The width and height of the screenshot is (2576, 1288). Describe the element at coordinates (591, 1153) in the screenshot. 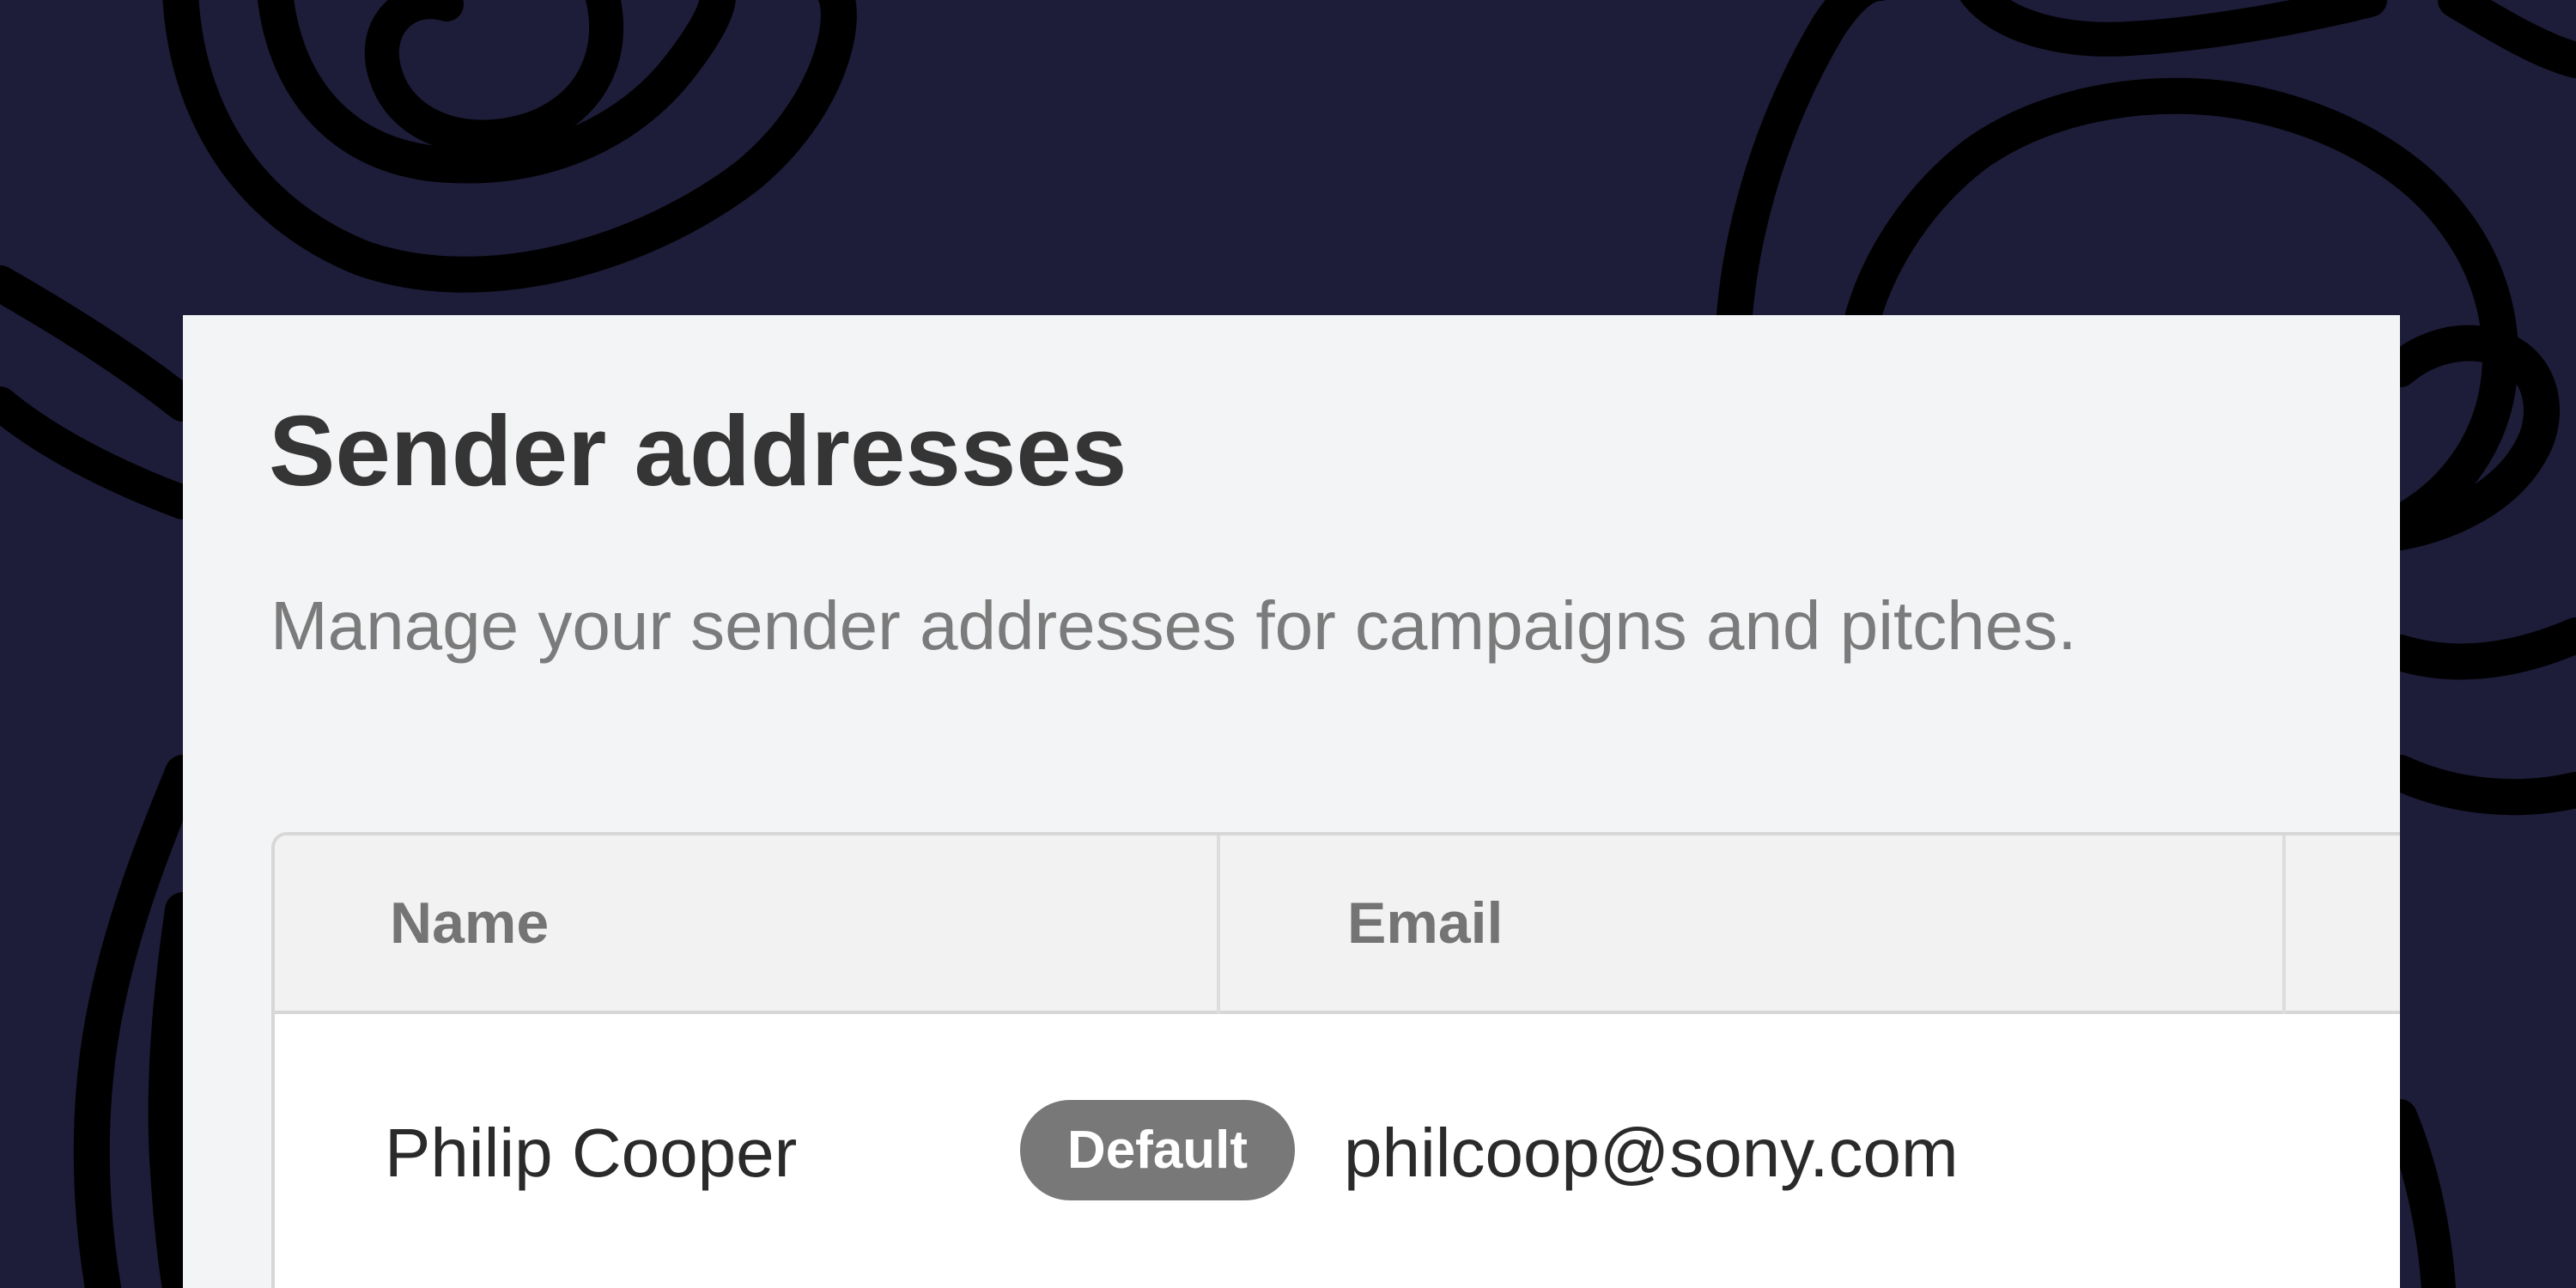

I see `sender-name: Philip Cooper` at that location.